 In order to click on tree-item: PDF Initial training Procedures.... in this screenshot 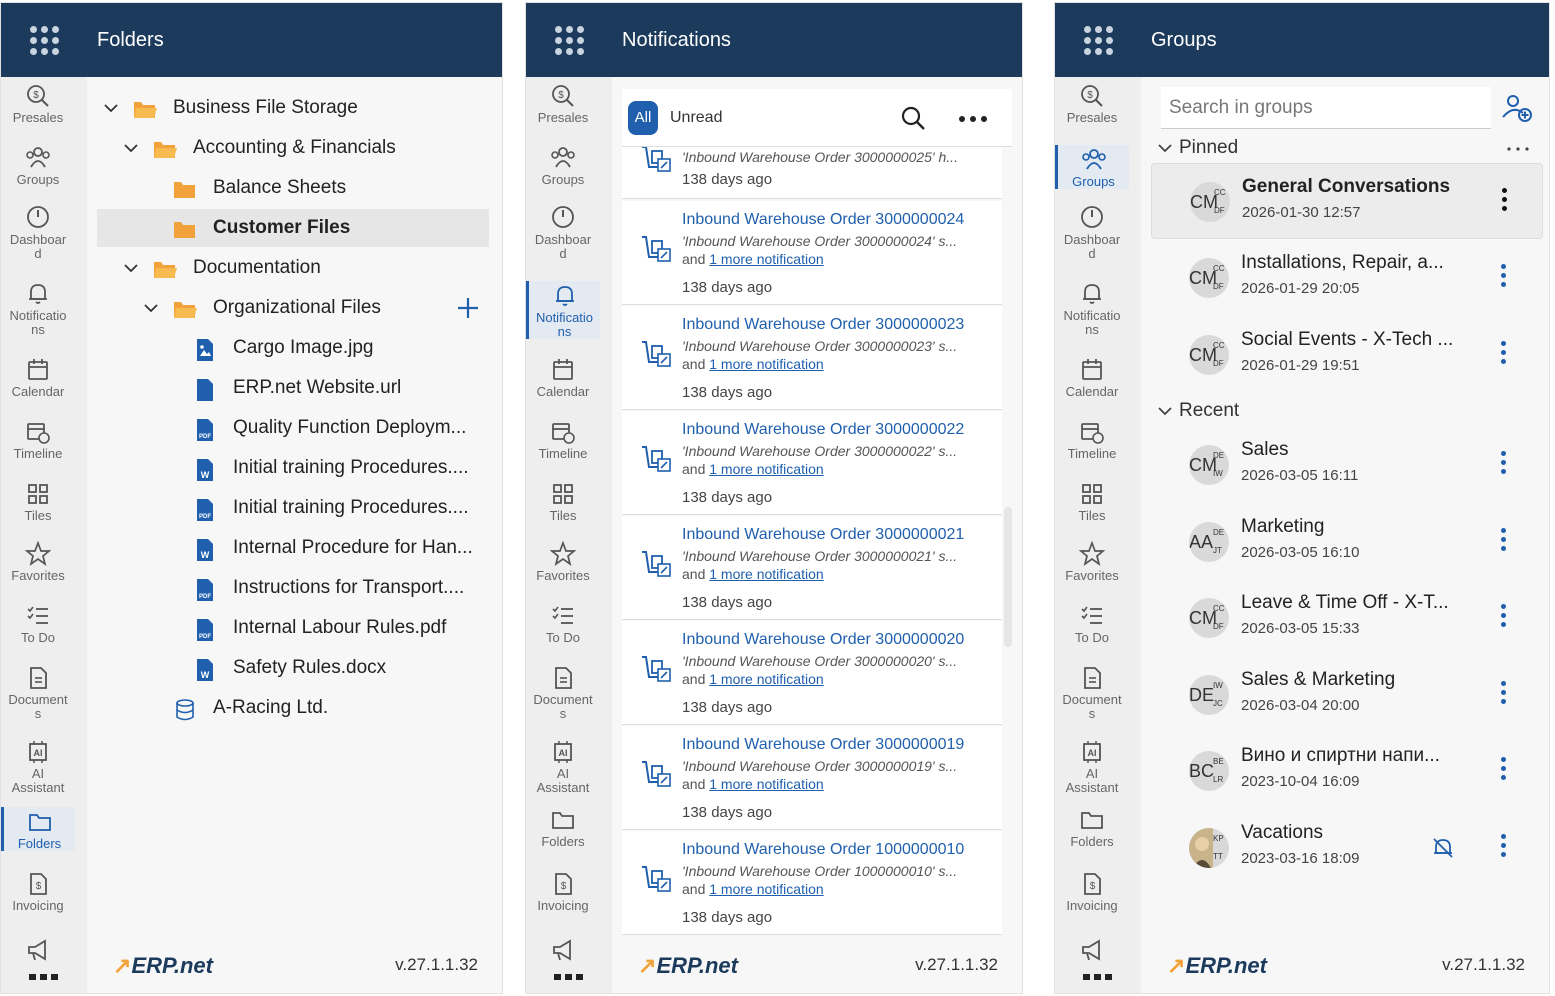, I will do `click(293, 508)`.